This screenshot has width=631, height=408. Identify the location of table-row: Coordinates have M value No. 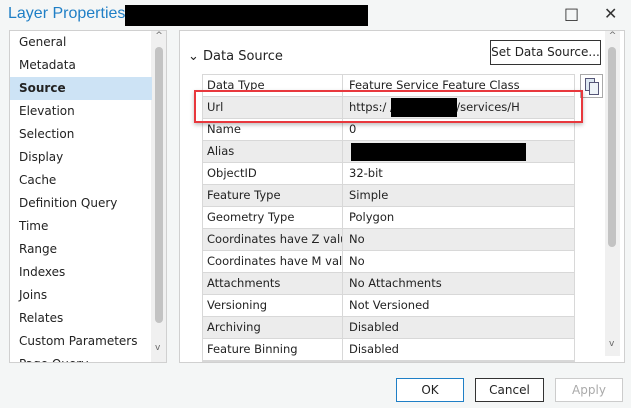
(388, 262).